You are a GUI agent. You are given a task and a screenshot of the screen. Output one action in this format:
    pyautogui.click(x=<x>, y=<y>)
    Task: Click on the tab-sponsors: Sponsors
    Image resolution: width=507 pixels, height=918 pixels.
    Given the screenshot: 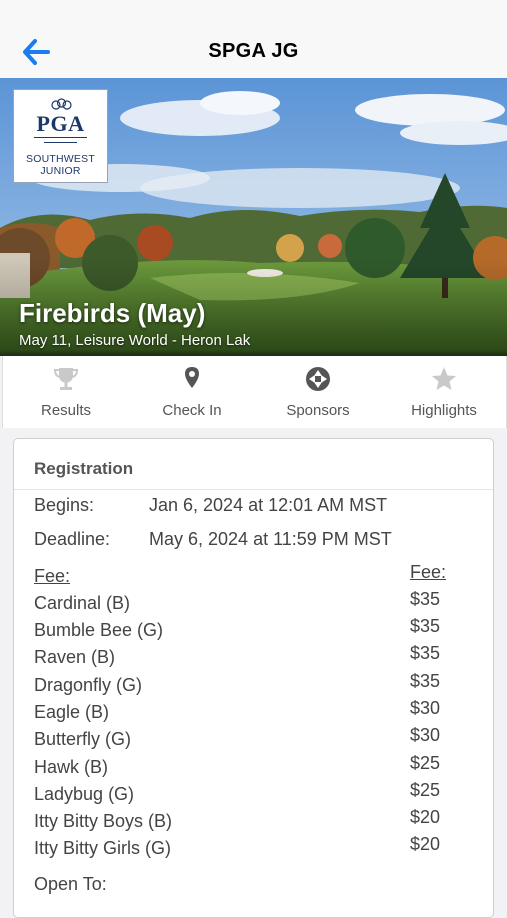 What is the action you would take?
    pyautogui.click(x=318, y=392)
    